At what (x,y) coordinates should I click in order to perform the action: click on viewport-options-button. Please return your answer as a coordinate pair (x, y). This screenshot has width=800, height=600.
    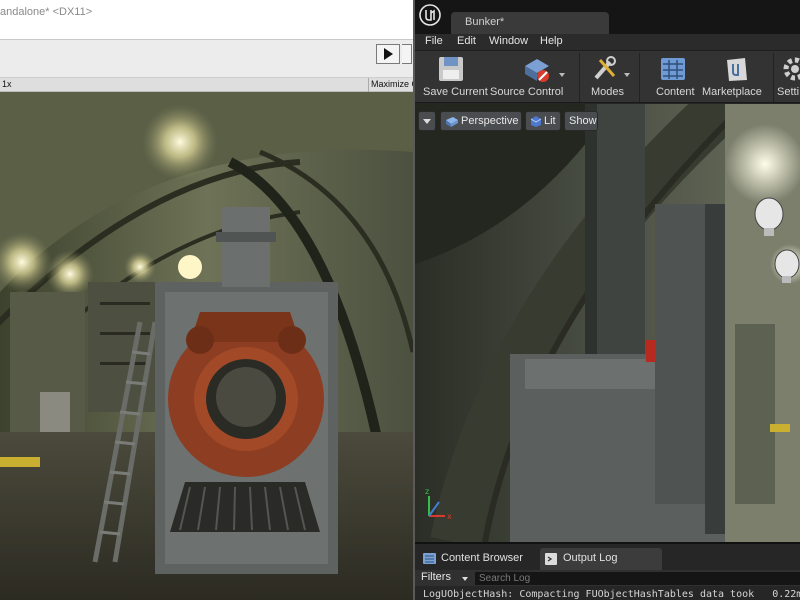
    Looking at the image, I should click on (427, 121).